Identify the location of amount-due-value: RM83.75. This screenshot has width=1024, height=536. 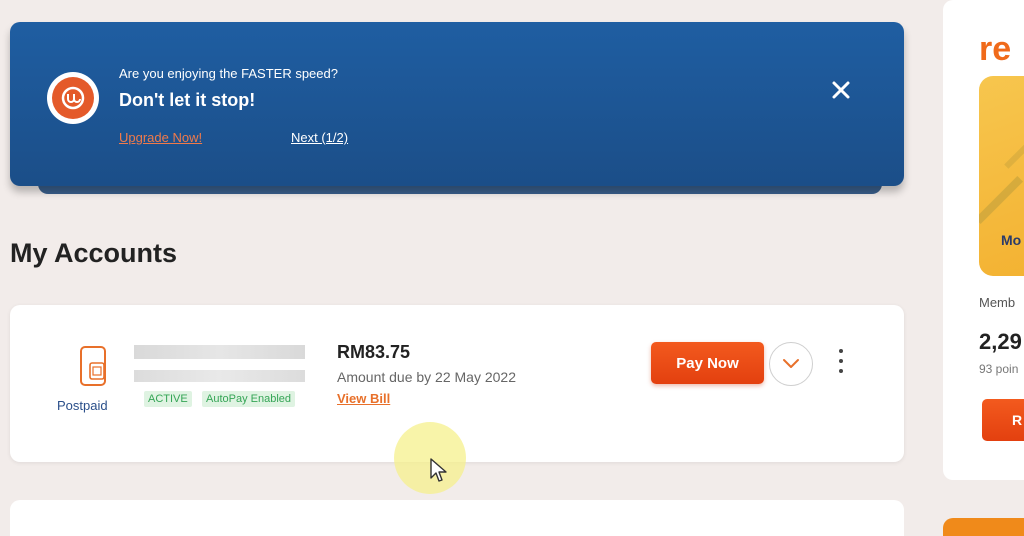
(374, 352).